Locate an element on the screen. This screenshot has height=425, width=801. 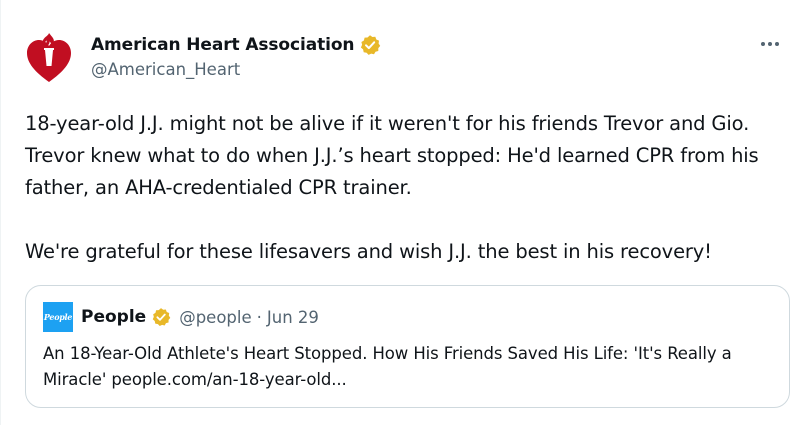
quoted-date: Jun 29 is located at coordinates (292, 317).